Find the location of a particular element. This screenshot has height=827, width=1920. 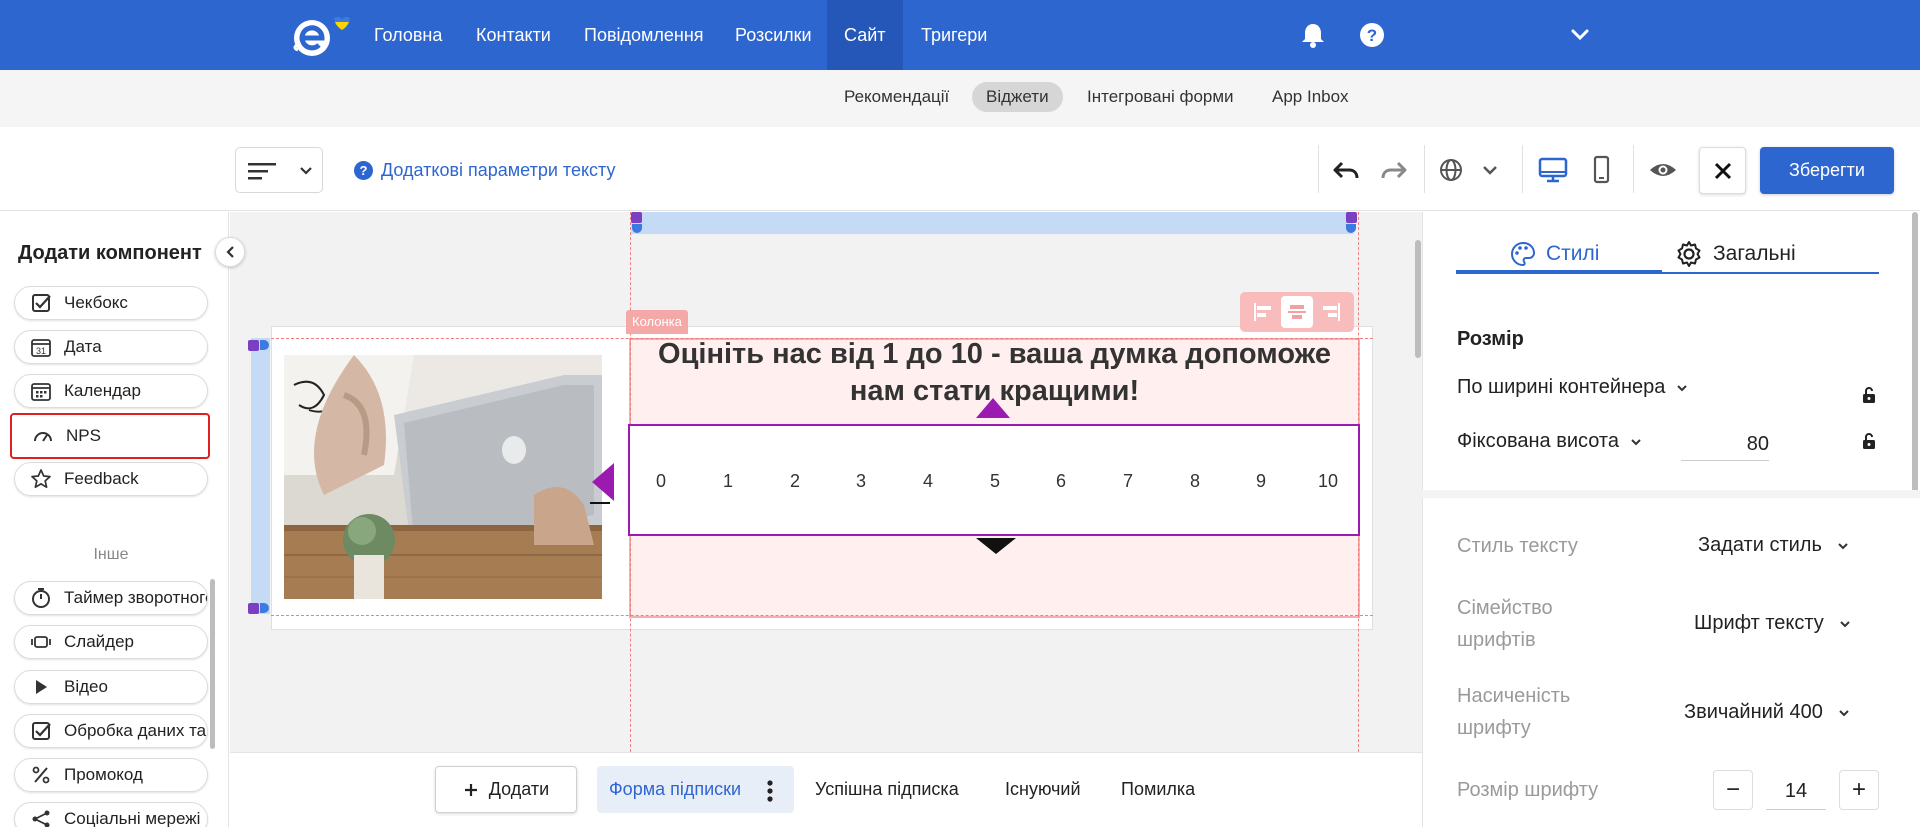

font-size-decrease-button: − is located at coordinates (1733, 790).